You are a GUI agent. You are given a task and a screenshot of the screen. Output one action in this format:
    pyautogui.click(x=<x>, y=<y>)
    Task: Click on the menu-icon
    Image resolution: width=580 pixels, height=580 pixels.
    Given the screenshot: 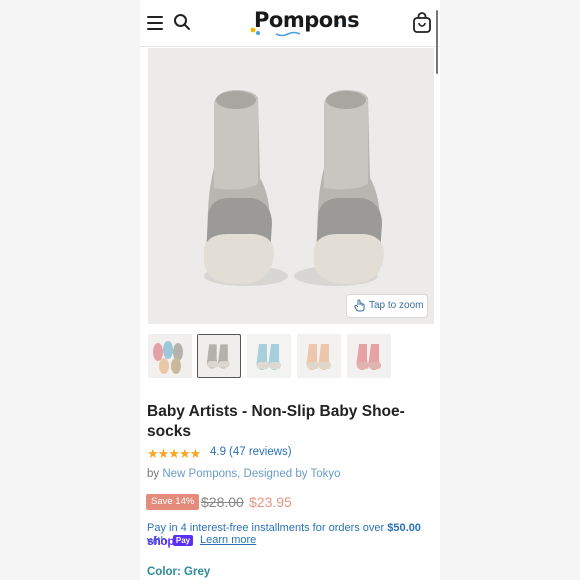 What is the action you would take?
    pyautogui.click(x=155, y=23)
    